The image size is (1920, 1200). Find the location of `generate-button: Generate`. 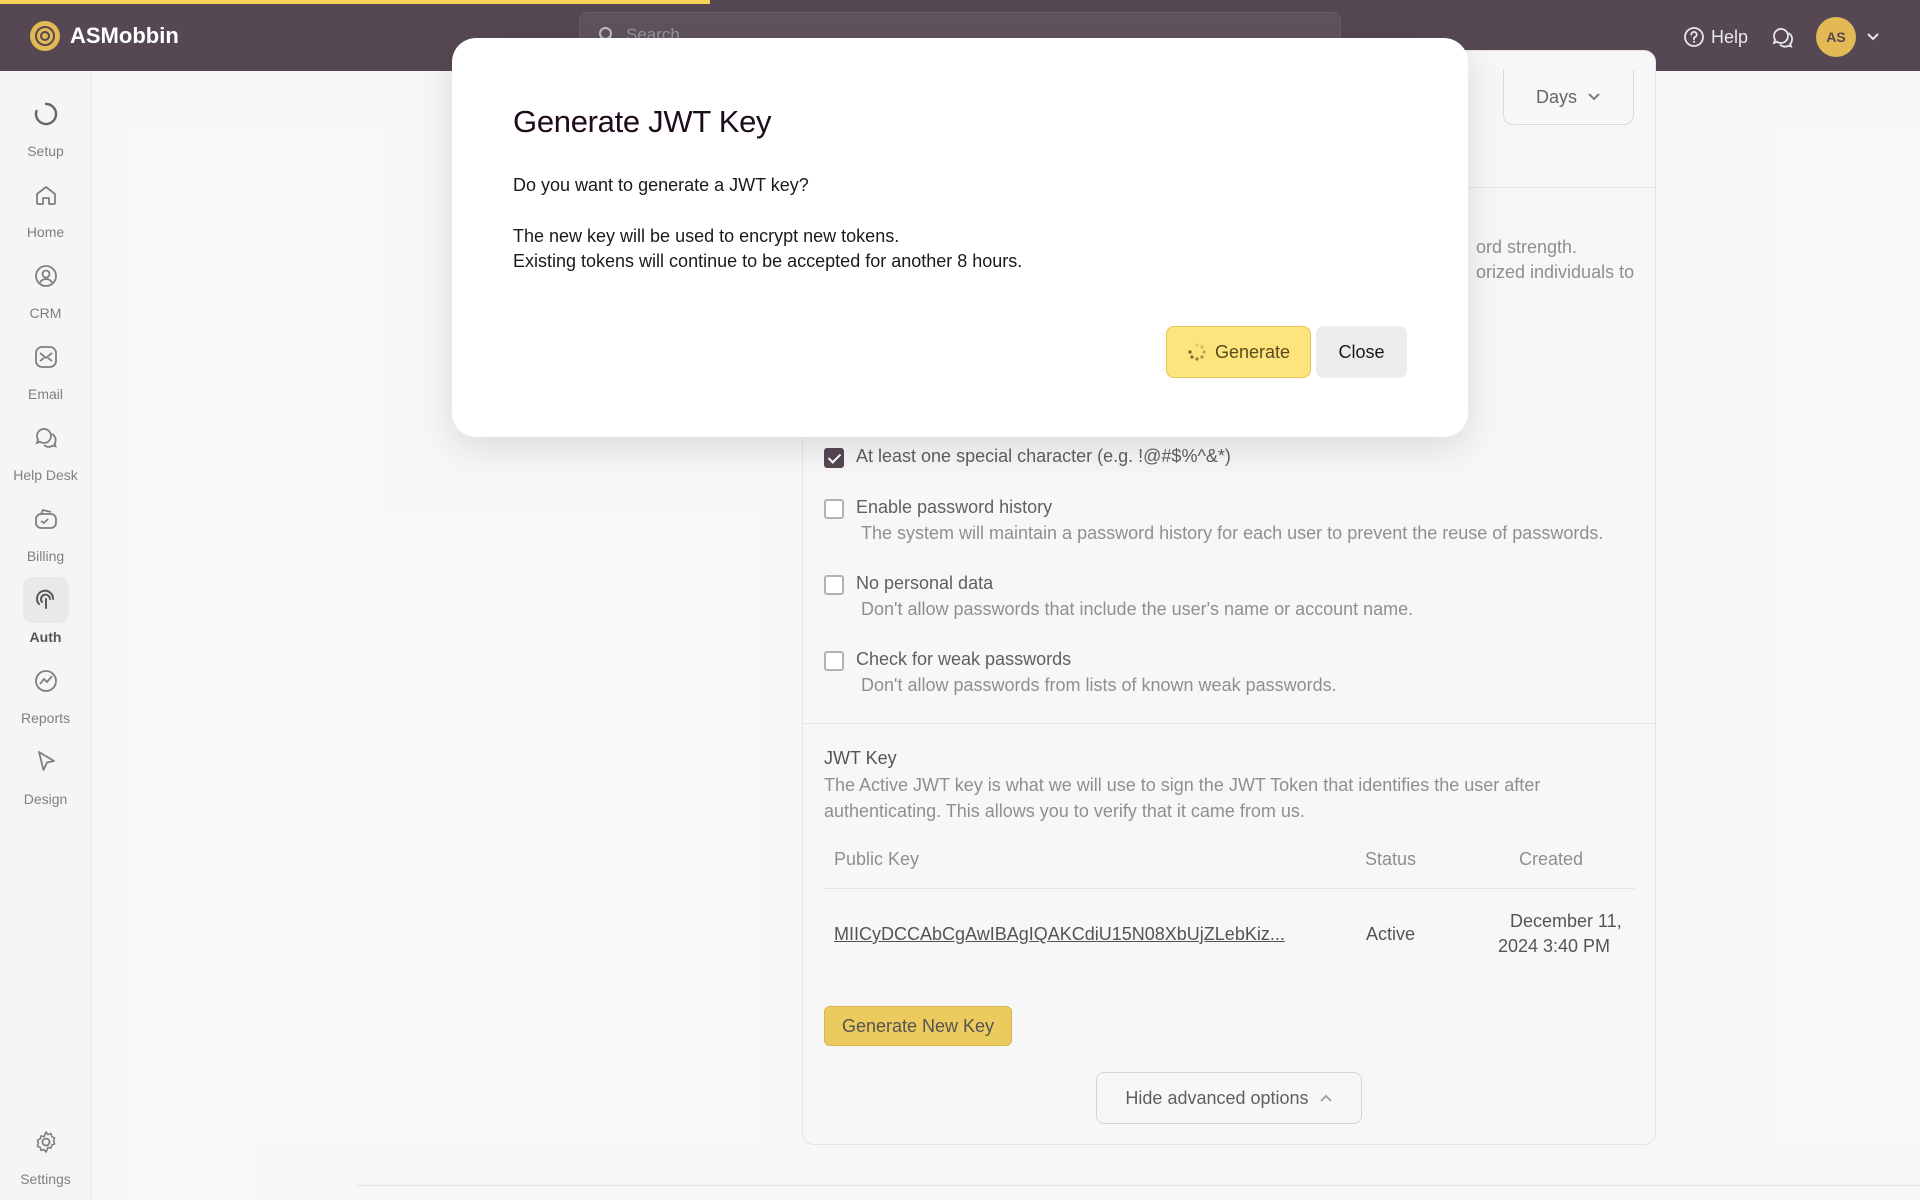

generate-button: Generate is located at coordinates (1238, 352).